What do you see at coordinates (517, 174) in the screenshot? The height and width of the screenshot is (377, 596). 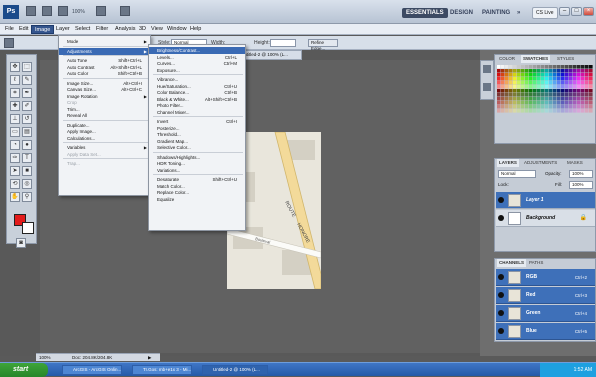 I see `blend-mode-select: Normal` at bounding box center [517, 174].